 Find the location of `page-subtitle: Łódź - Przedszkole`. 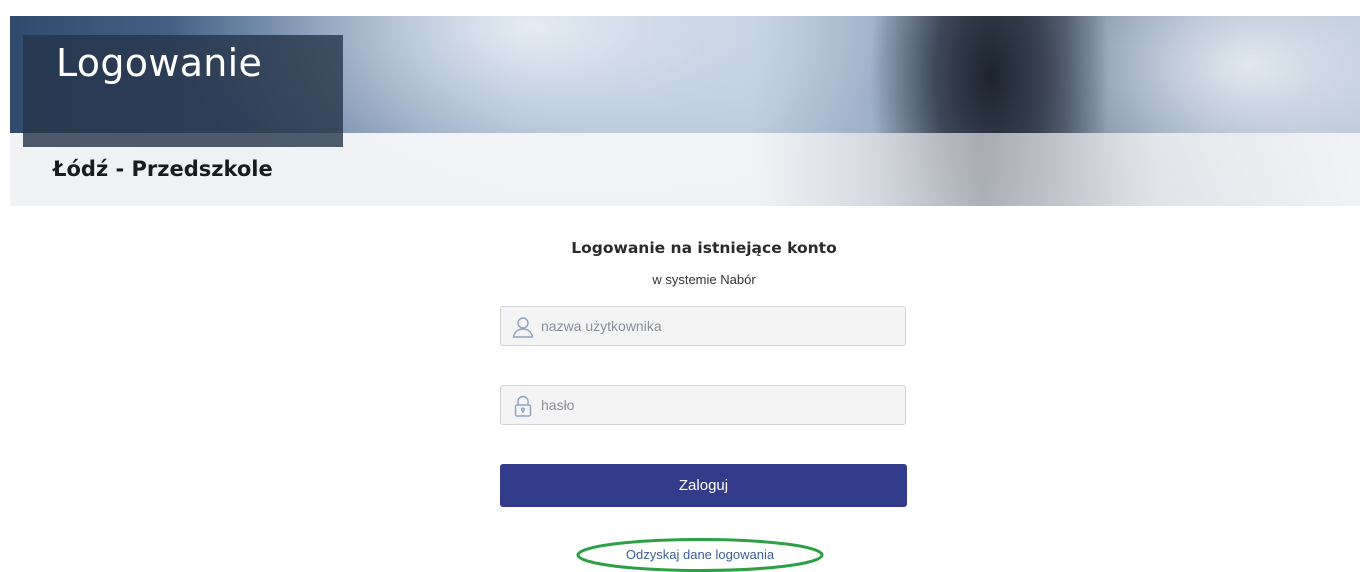

page-subtitle: Łódź - Przedszkole is located at coordinates (163, 169).